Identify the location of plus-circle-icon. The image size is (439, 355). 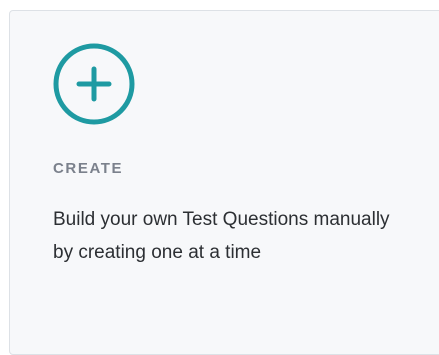
(94, 84).